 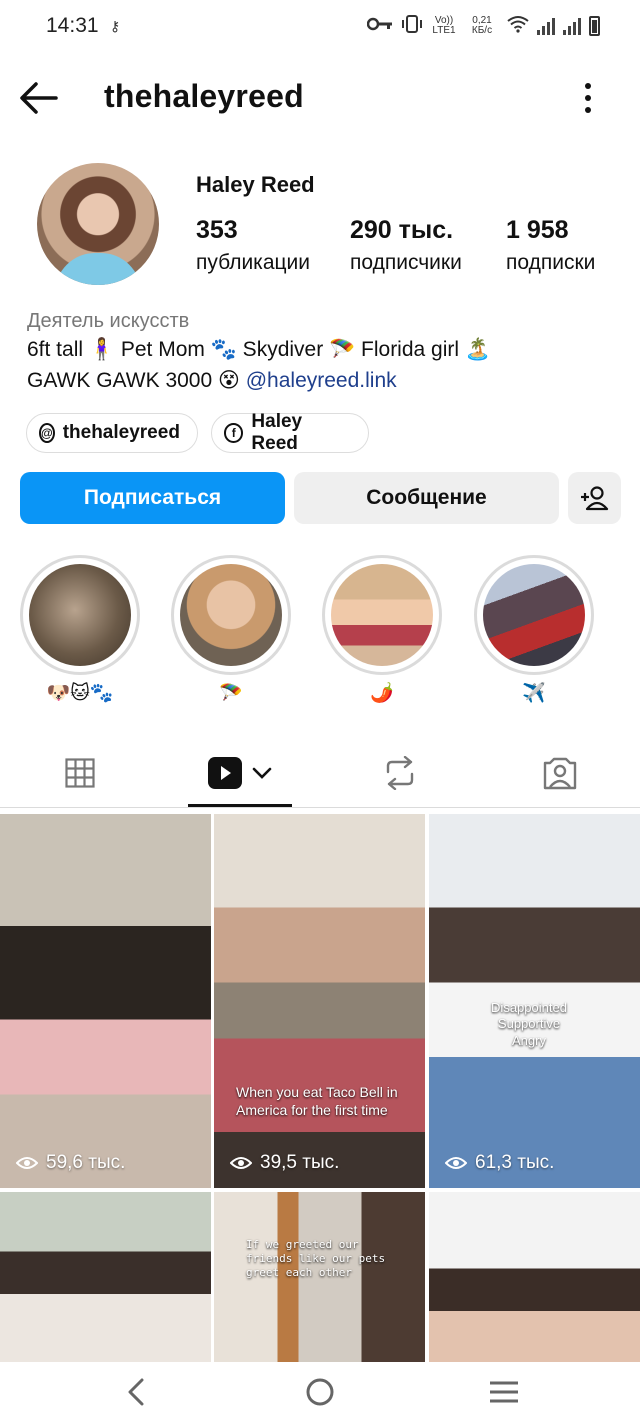 What do you see at coordinates (546, 26) in the screenshot?
I see `signal-icon` at bounding box center [546, 26].